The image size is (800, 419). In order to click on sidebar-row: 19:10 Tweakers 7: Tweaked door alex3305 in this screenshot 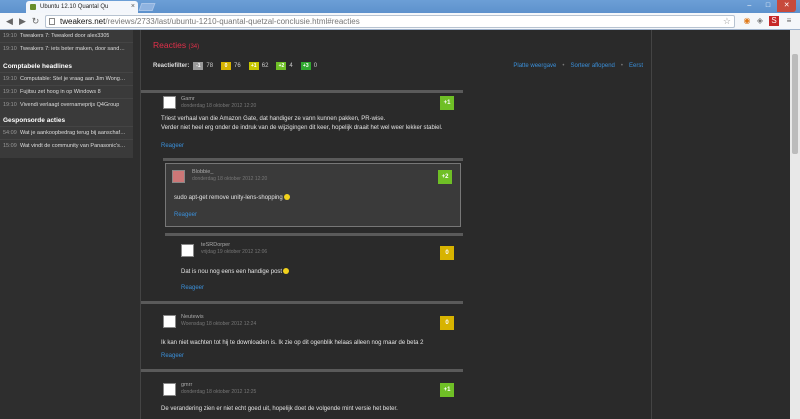, I will do `click(66, 36)`.